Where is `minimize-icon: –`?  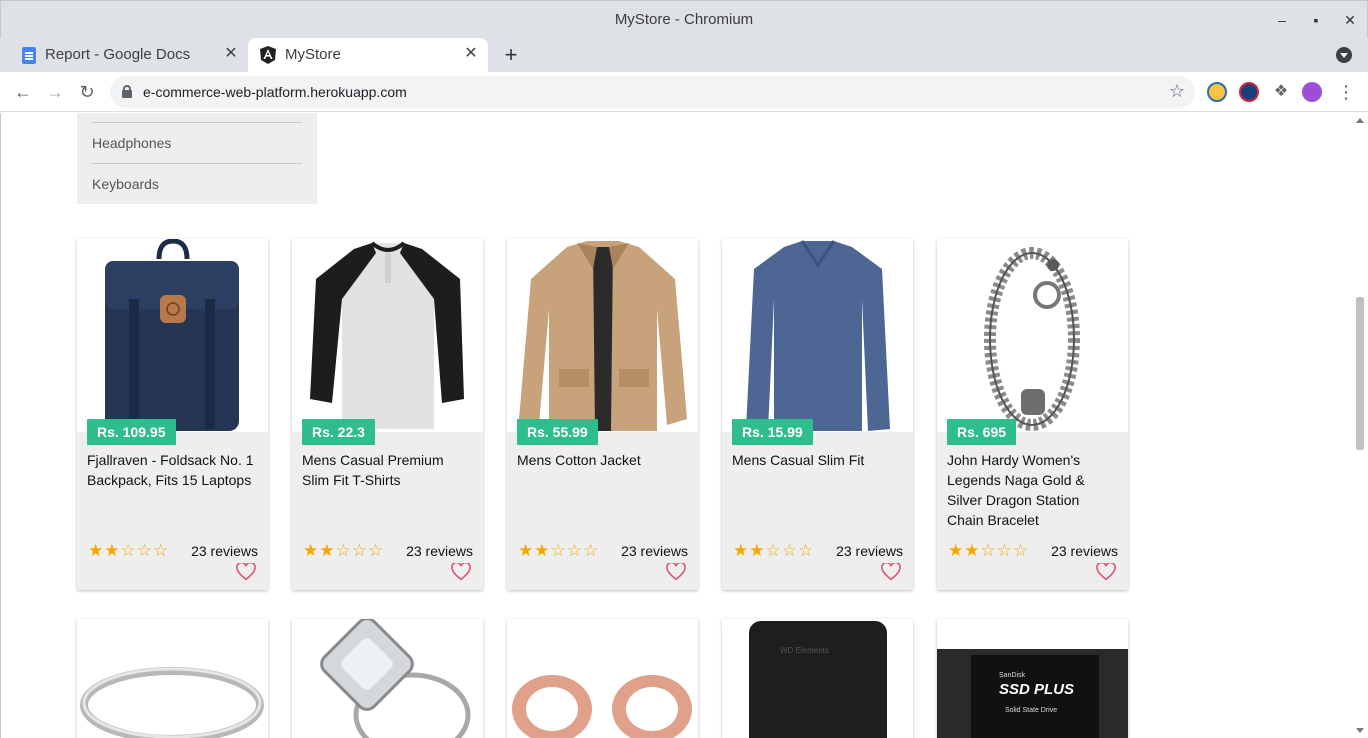 minimize-icon: – is located at coordinates (1282, 20).